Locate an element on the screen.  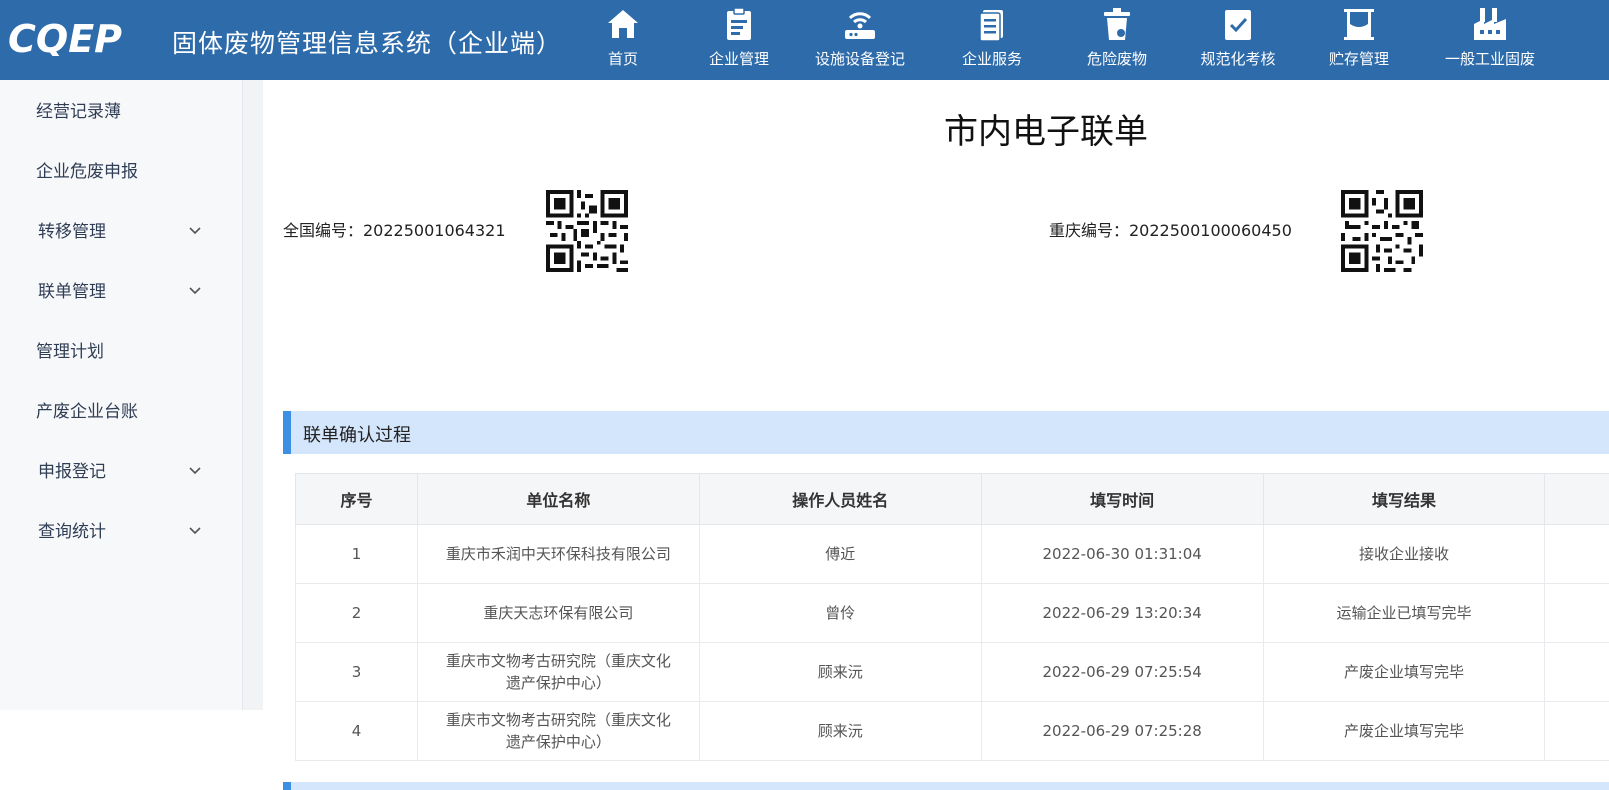
sidebar-item-waste-producer-ledger: 产废企业台账 is located at coordinates (121, 412).